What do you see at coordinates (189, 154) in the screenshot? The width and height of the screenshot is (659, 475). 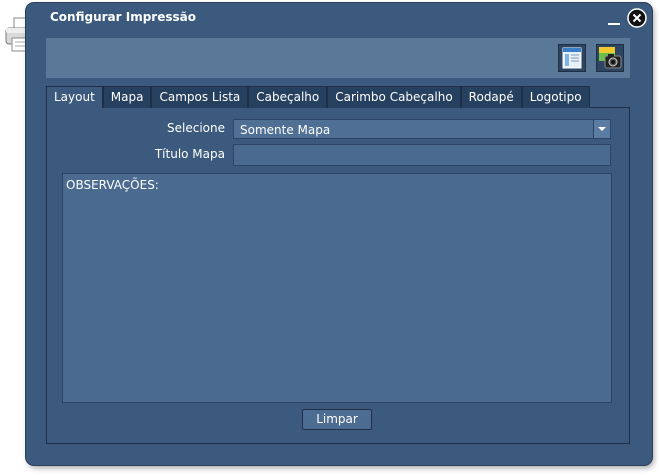 I see `titulo-mapa-label: Título Mapa` at bounding box center [189, 154].